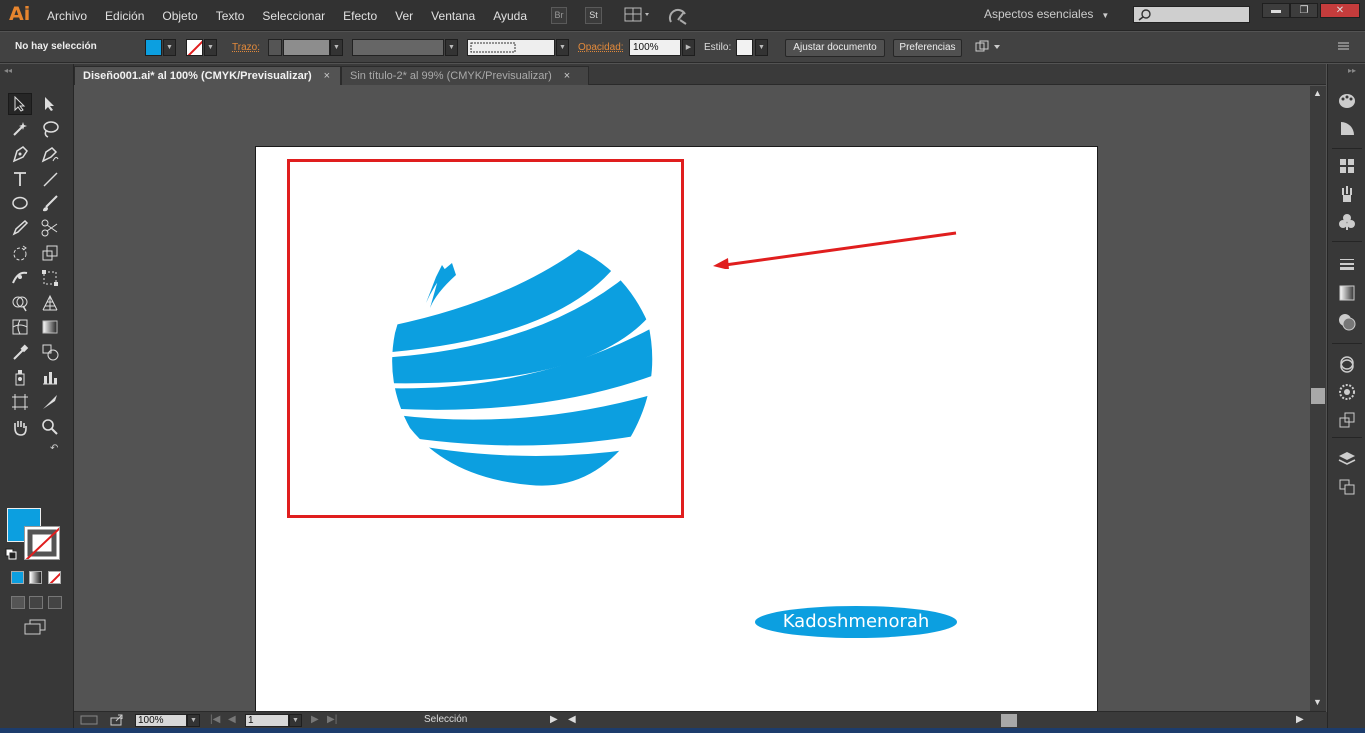 Image resolution: width=1365 pixels, height=733 pixels. I want to click on menu-objeto: Objeto, so click(179, 16).